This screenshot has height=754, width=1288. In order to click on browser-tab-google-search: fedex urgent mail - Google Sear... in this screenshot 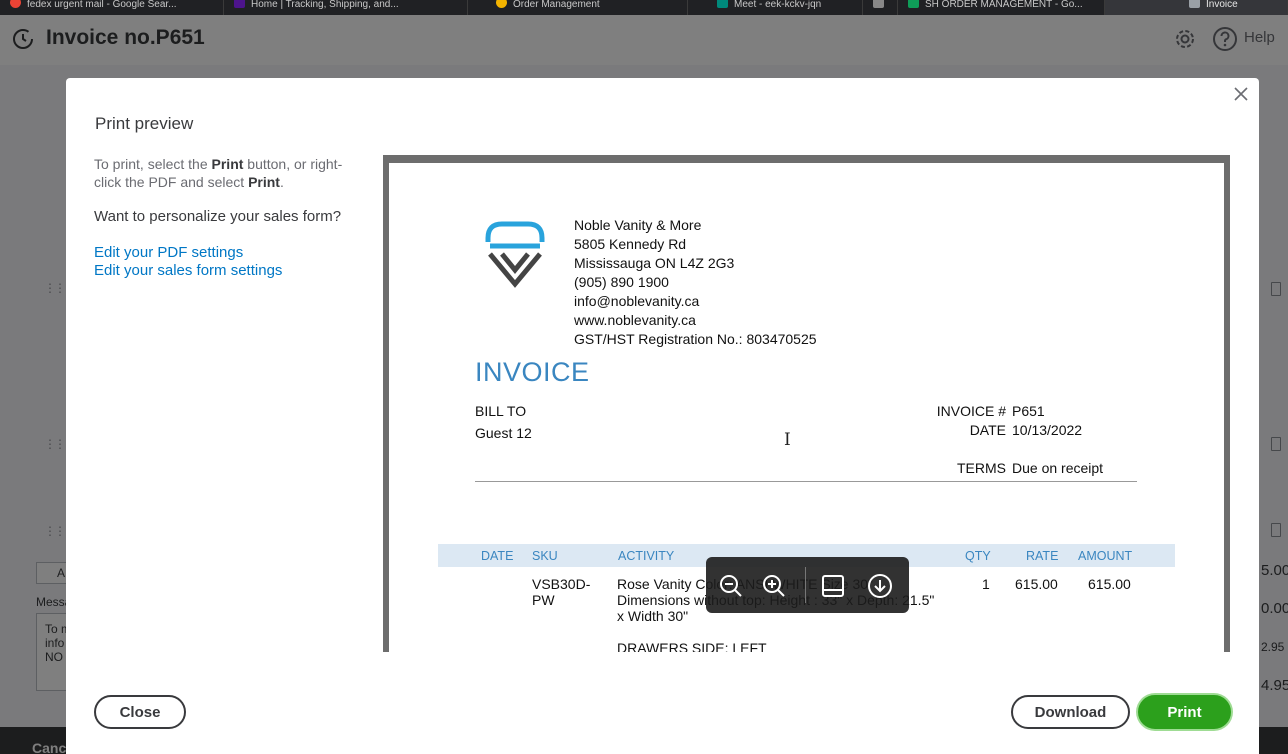, I will do `click(112, 7)`.